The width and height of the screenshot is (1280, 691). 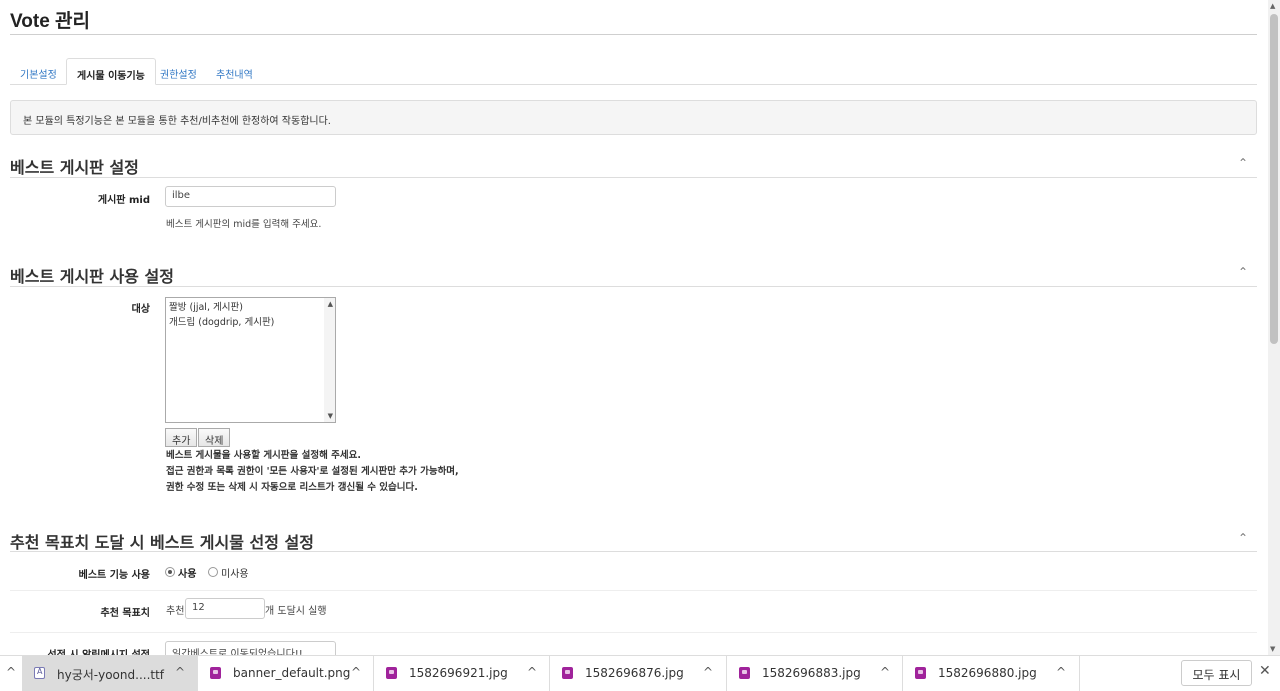 I want to click on tab-bar: 기본설정 게시물 이동기능 권한설정 추천내역, so click(x=633, y=71).